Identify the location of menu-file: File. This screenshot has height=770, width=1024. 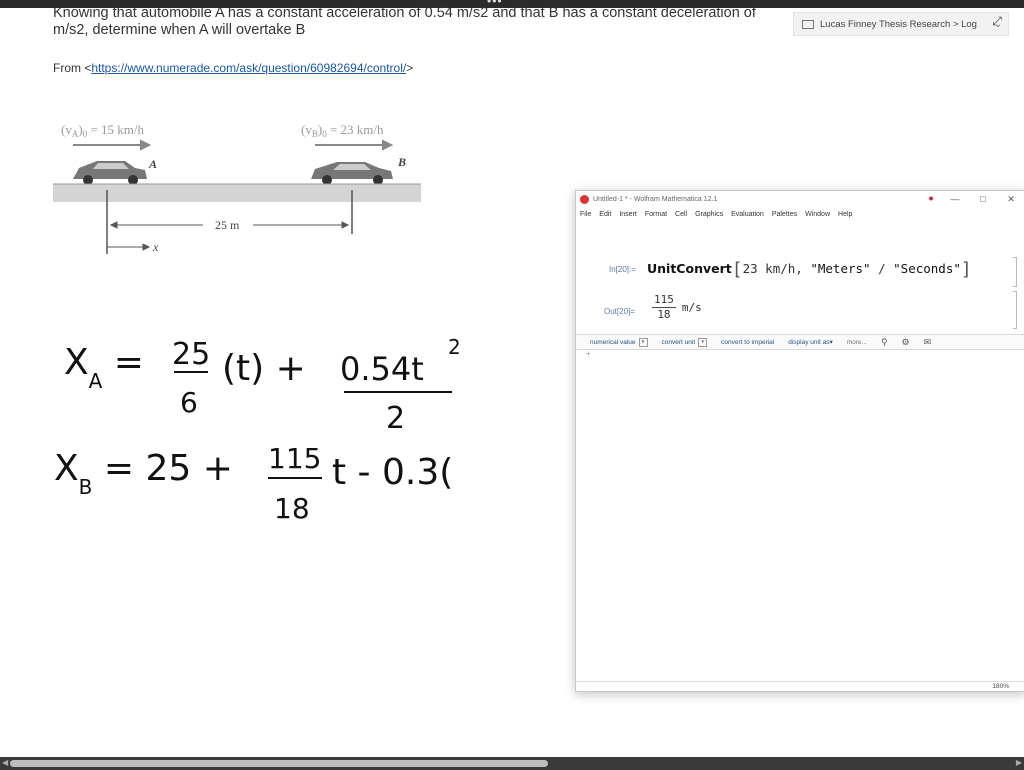
(585, 214).